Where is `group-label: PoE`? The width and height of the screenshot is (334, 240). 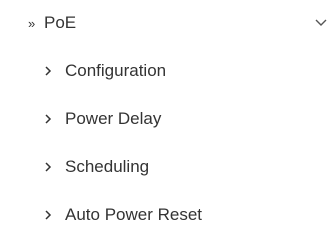 group-label: PoE is located at coordinates (60, 22).